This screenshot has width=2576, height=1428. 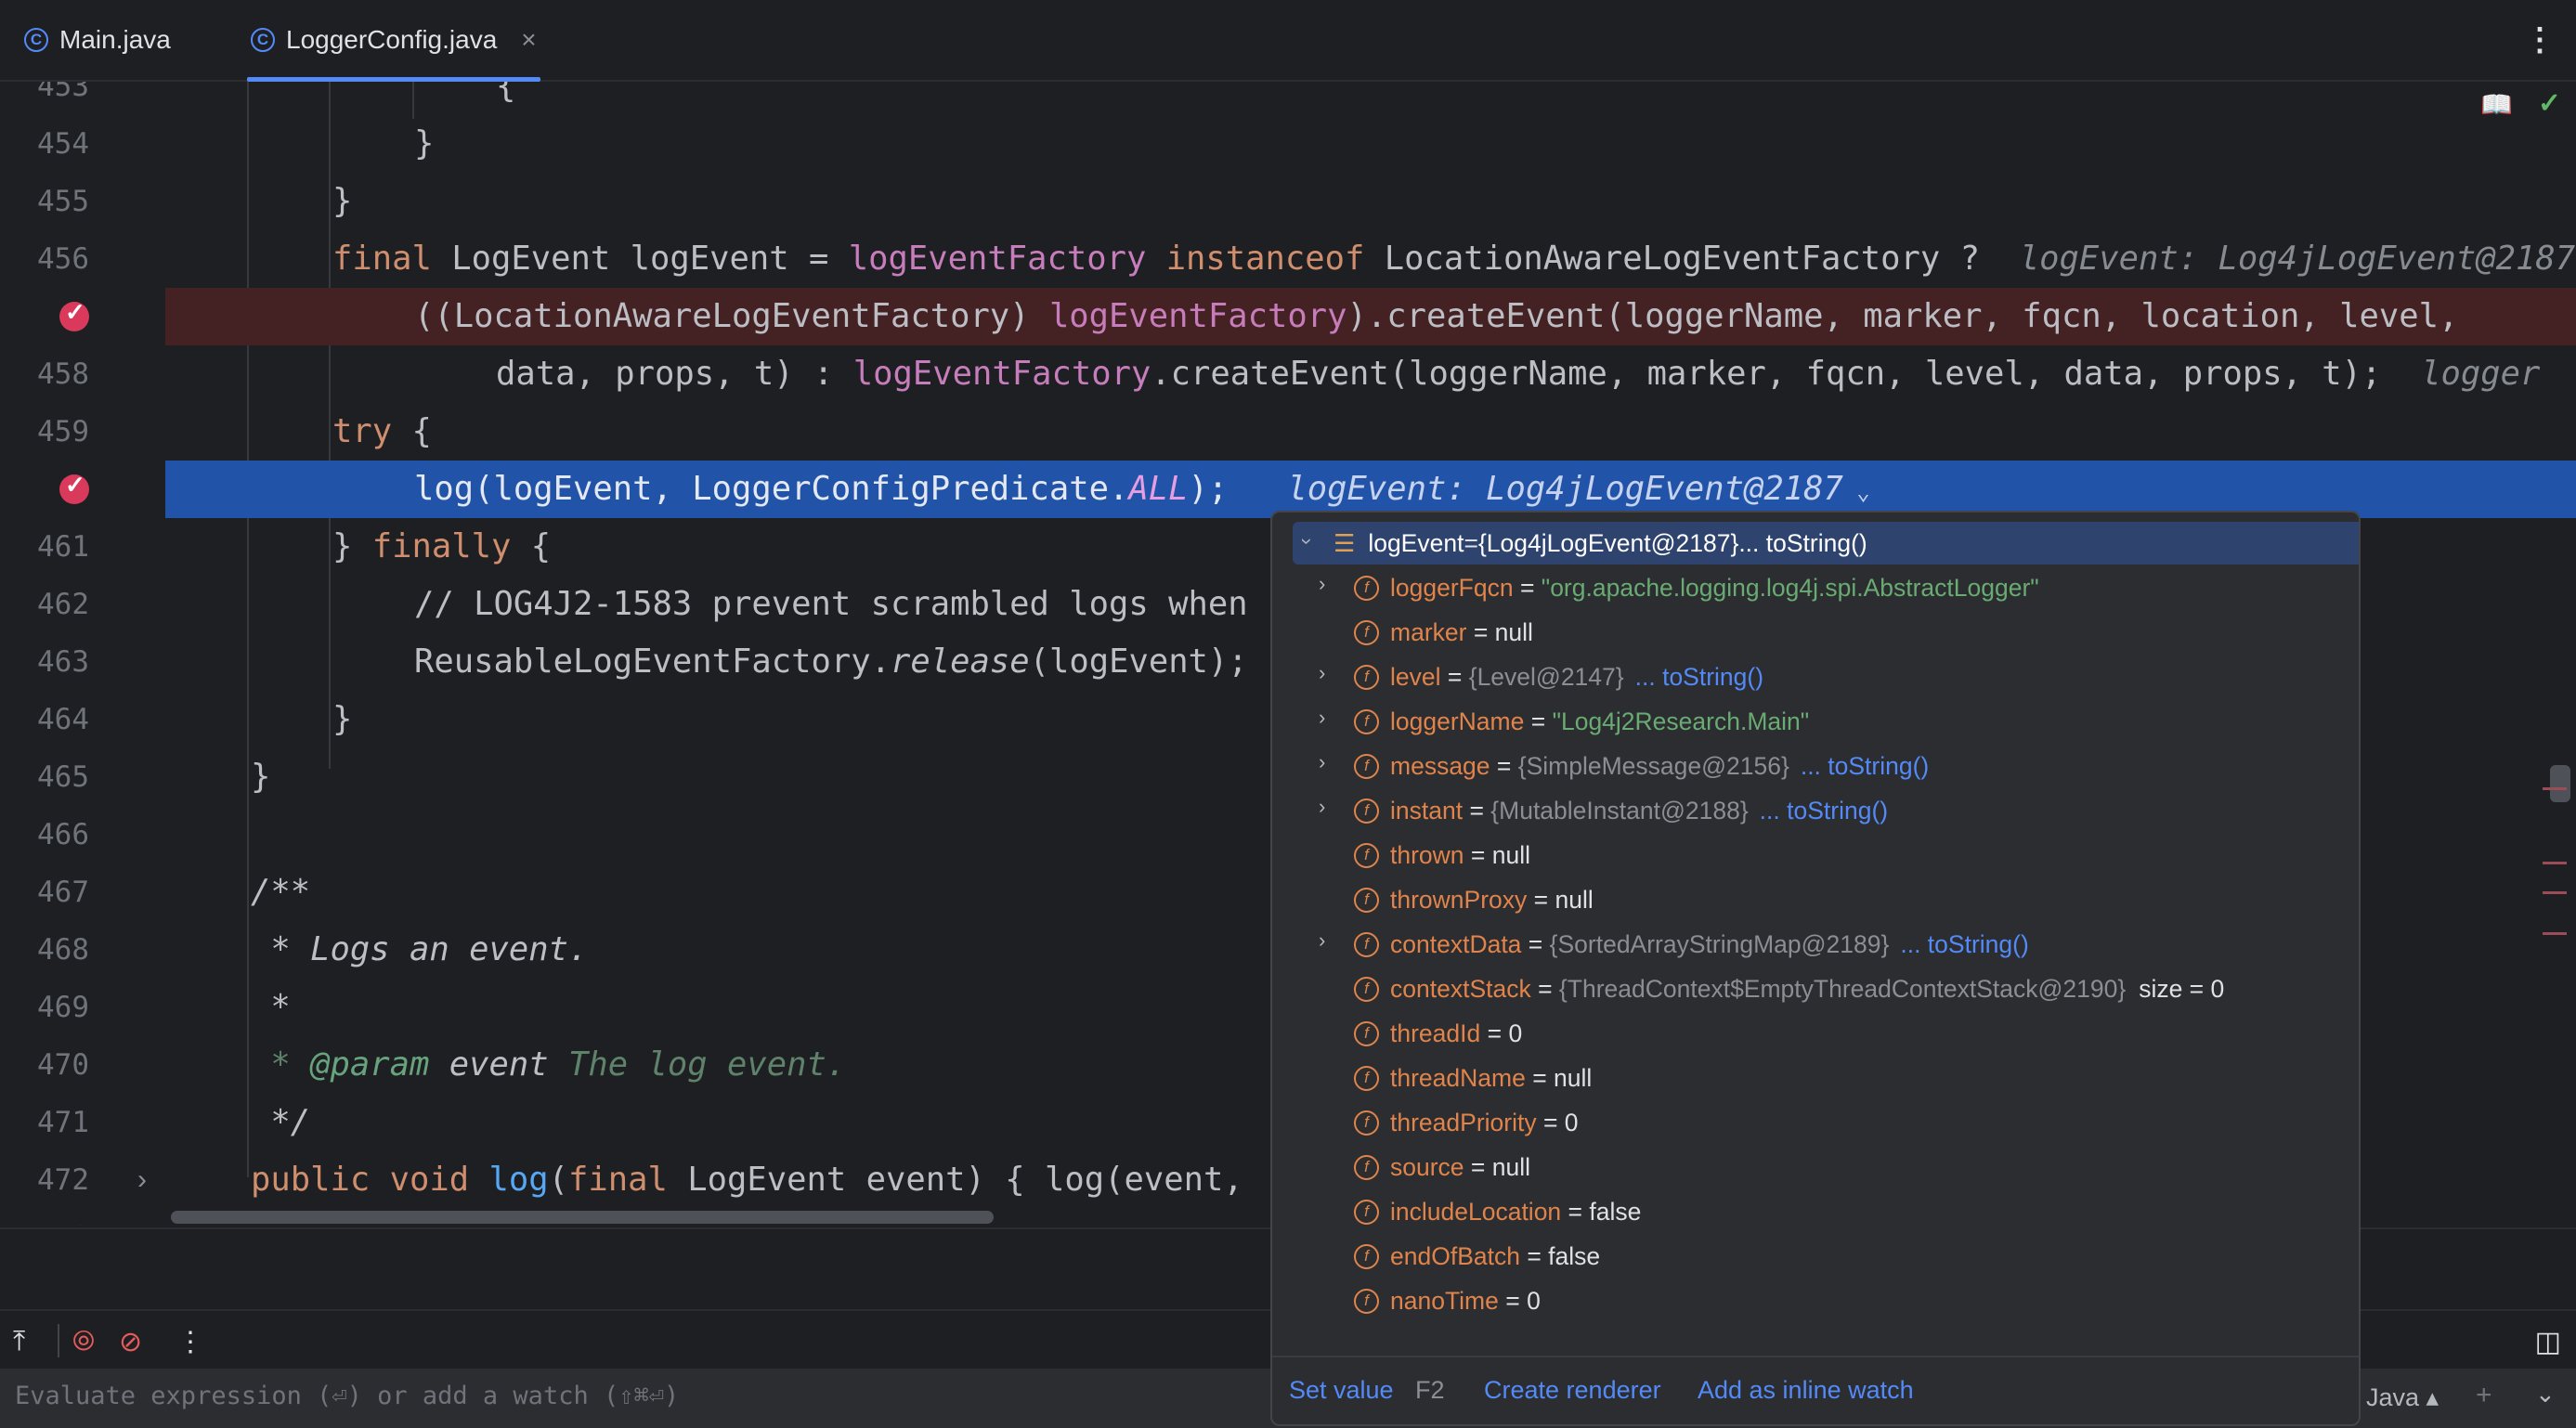 I want to click on code-token: LogEvent event) { log(event,, so click(x=955, y=1180).